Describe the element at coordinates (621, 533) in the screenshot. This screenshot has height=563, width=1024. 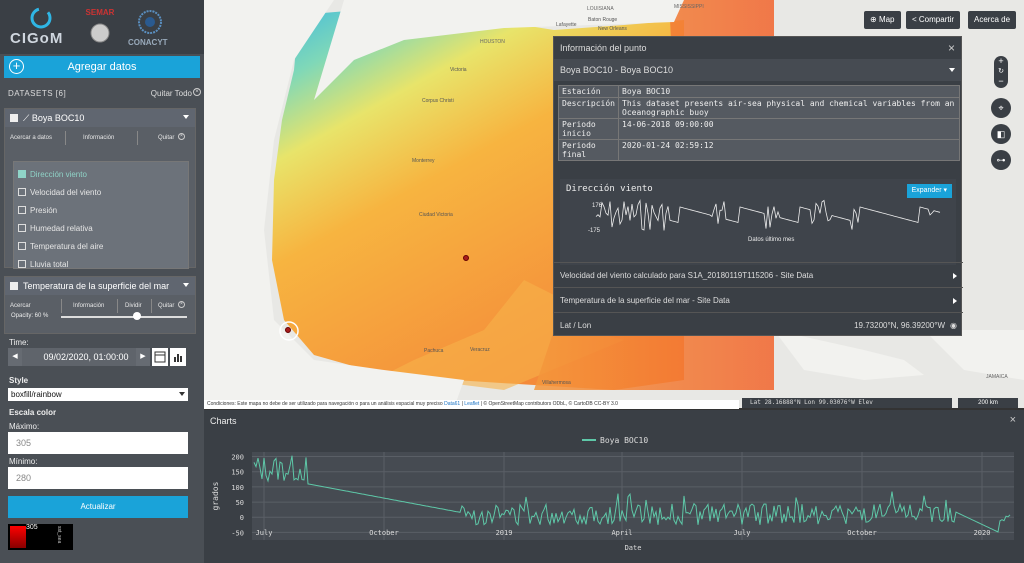
I see `x-tick-label: April` at that location.